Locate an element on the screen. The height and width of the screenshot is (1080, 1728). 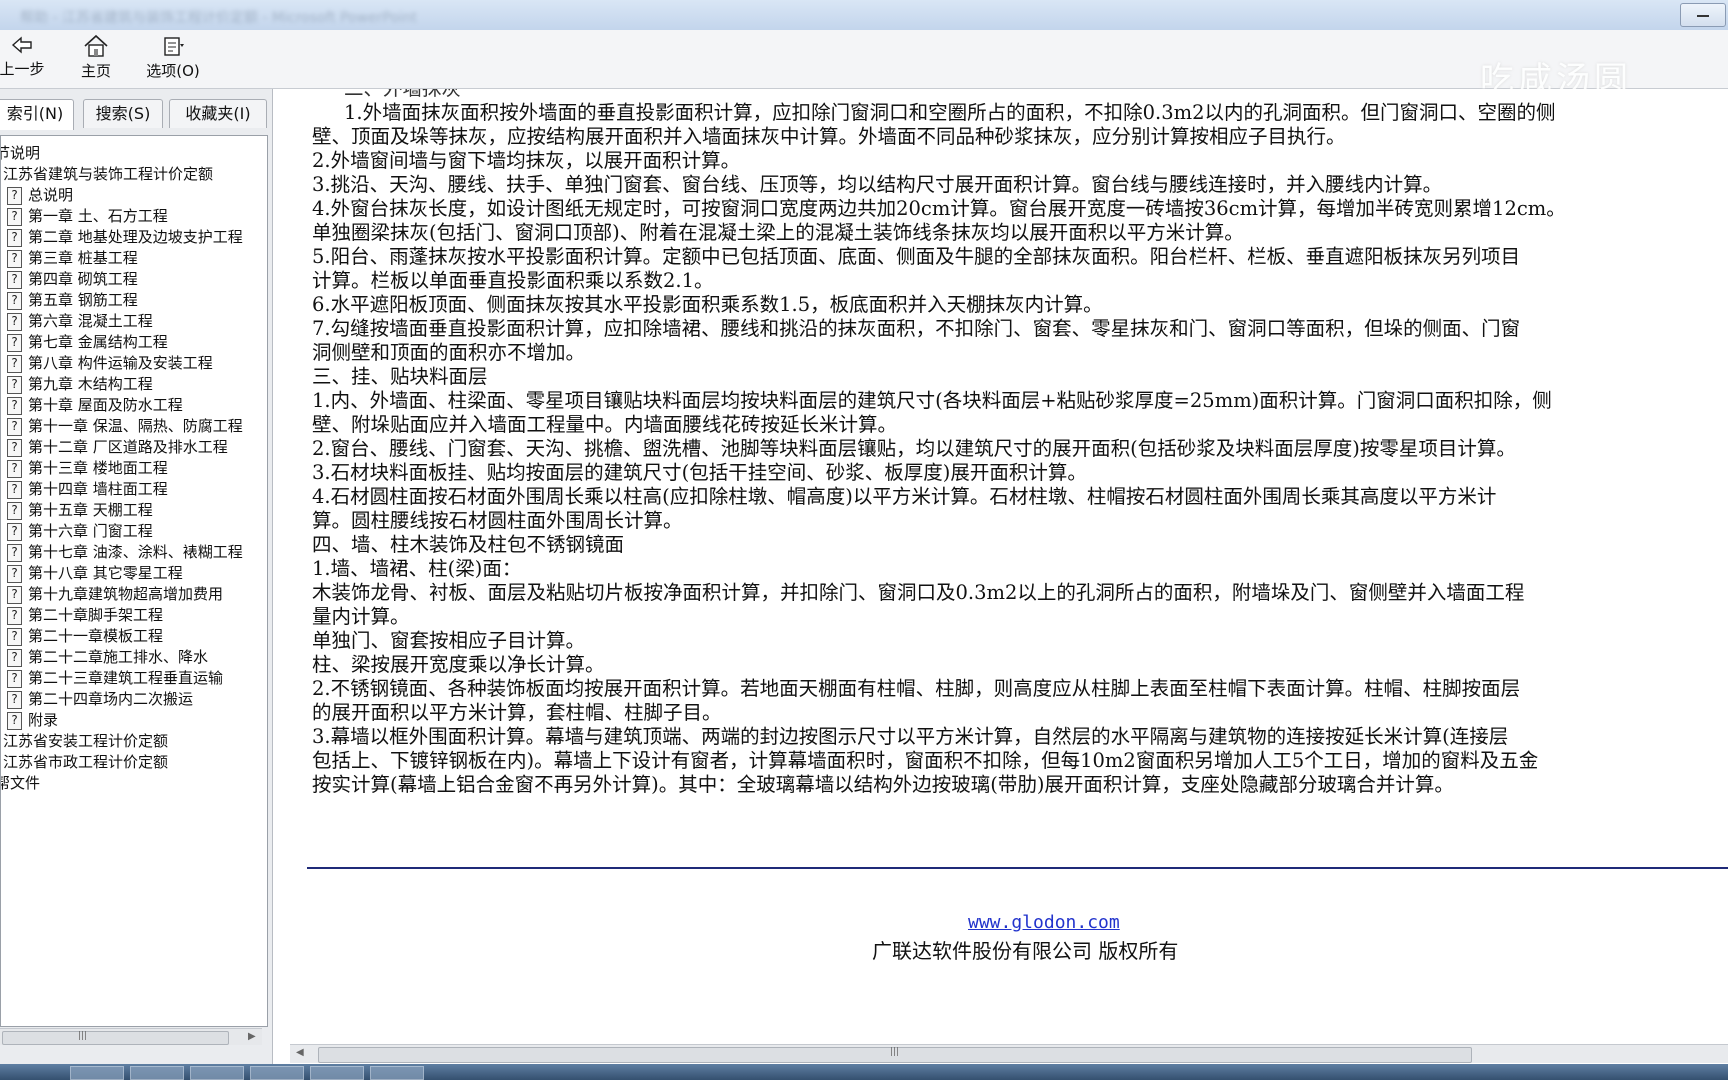
nav-tabs: 索引(N) 搜索(S) 收藏夹(I) is located at coordinates (136, 114).